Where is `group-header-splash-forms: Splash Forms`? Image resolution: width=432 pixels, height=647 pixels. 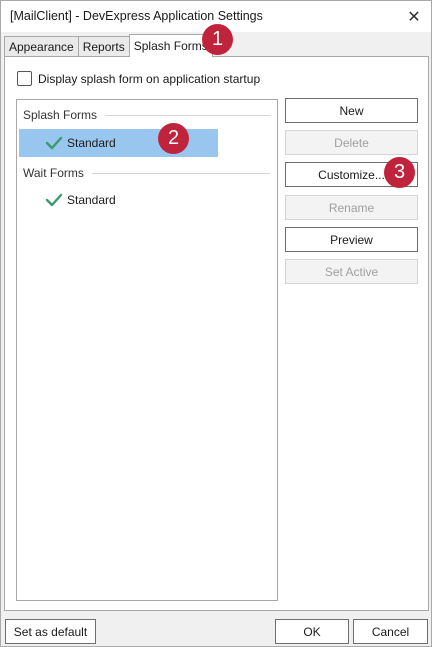
group-header-splash-forms: Splash Forms is located at coordinates (147, 115).